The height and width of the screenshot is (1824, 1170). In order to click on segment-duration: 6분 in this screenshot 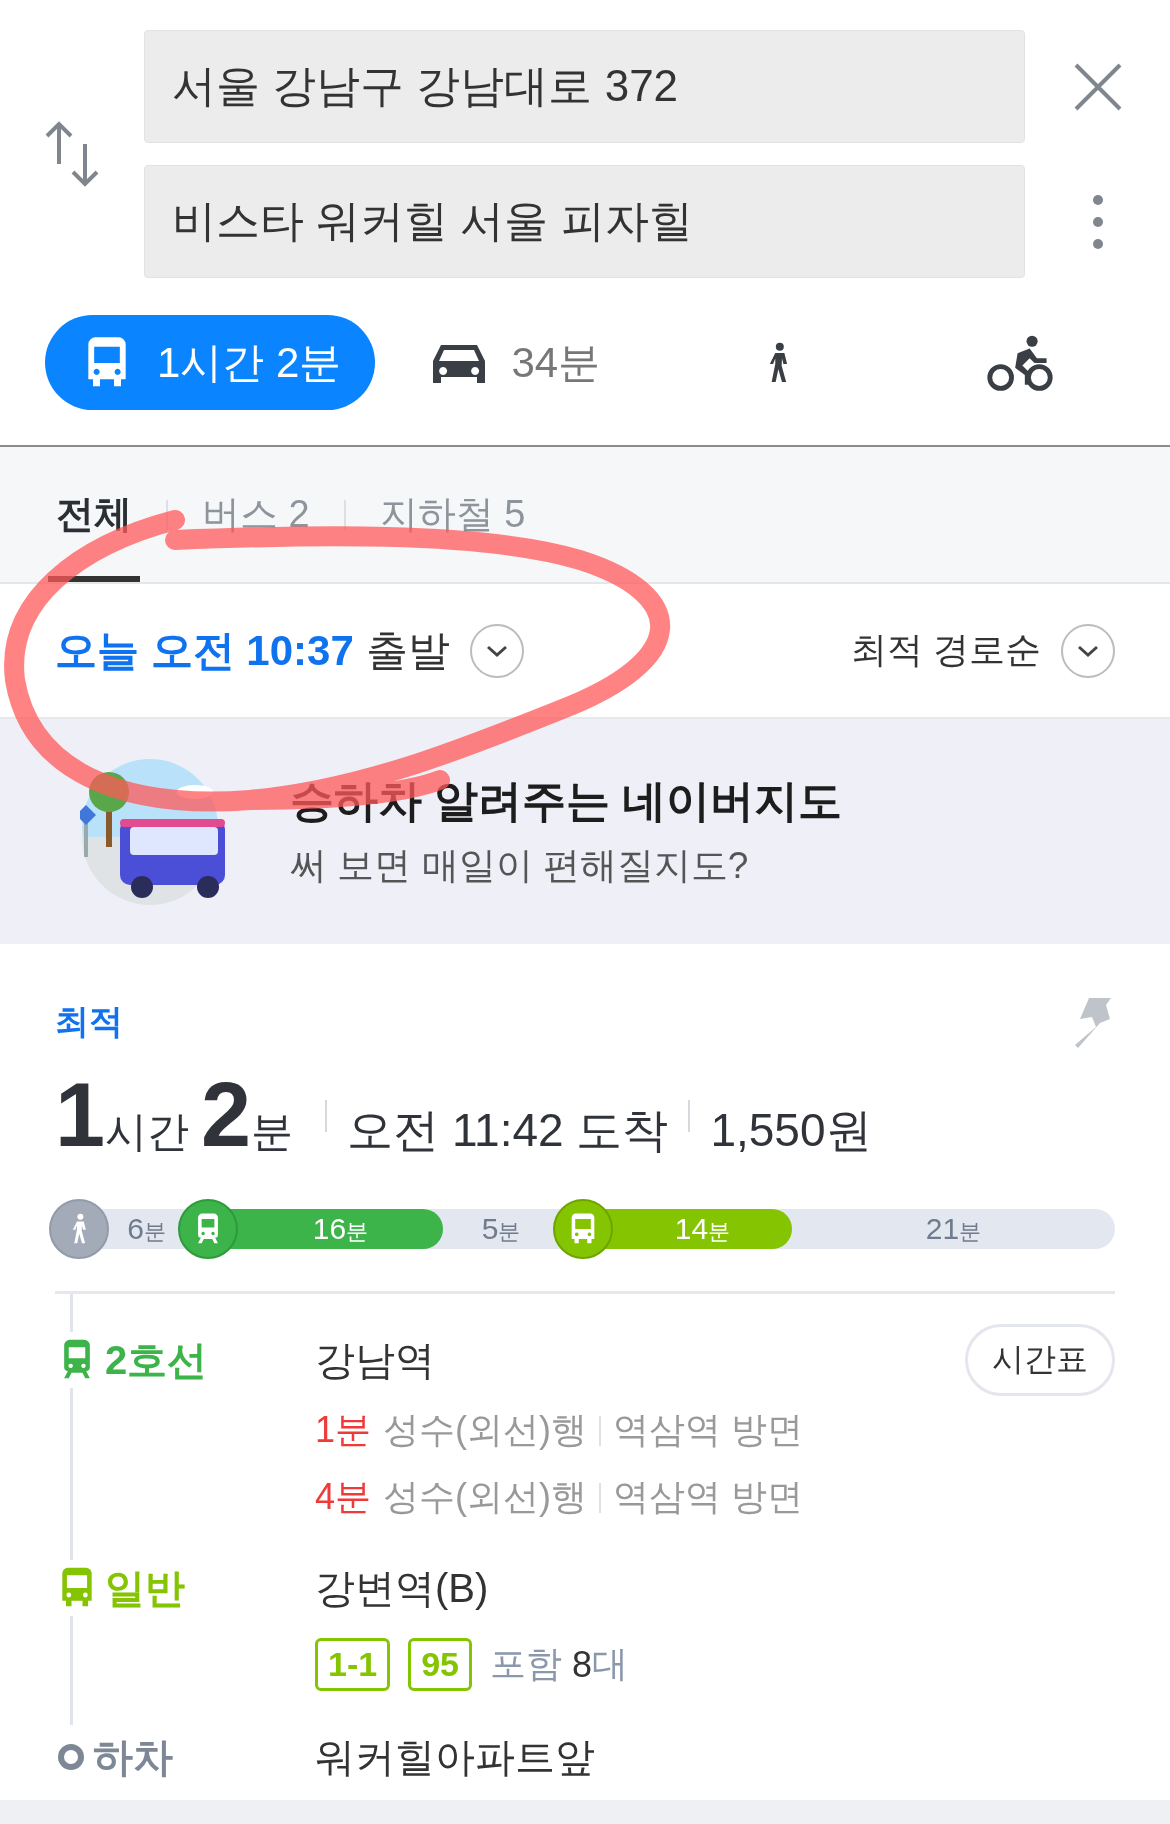, I will do `click(146, 1229)`.